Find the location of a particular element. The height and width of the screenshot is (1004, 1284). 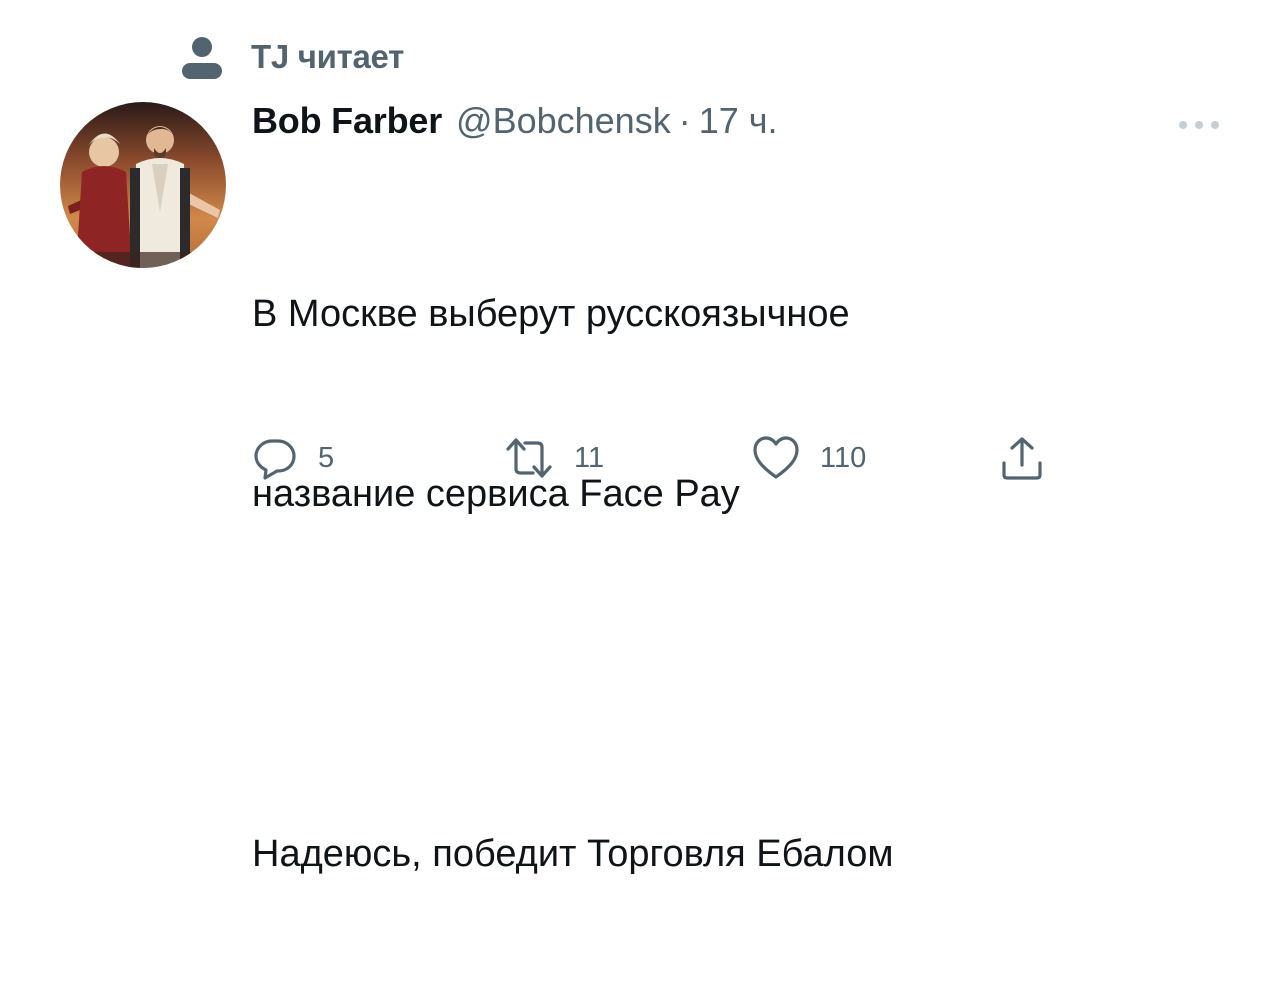

avatar is located at coordinates (143, 185).